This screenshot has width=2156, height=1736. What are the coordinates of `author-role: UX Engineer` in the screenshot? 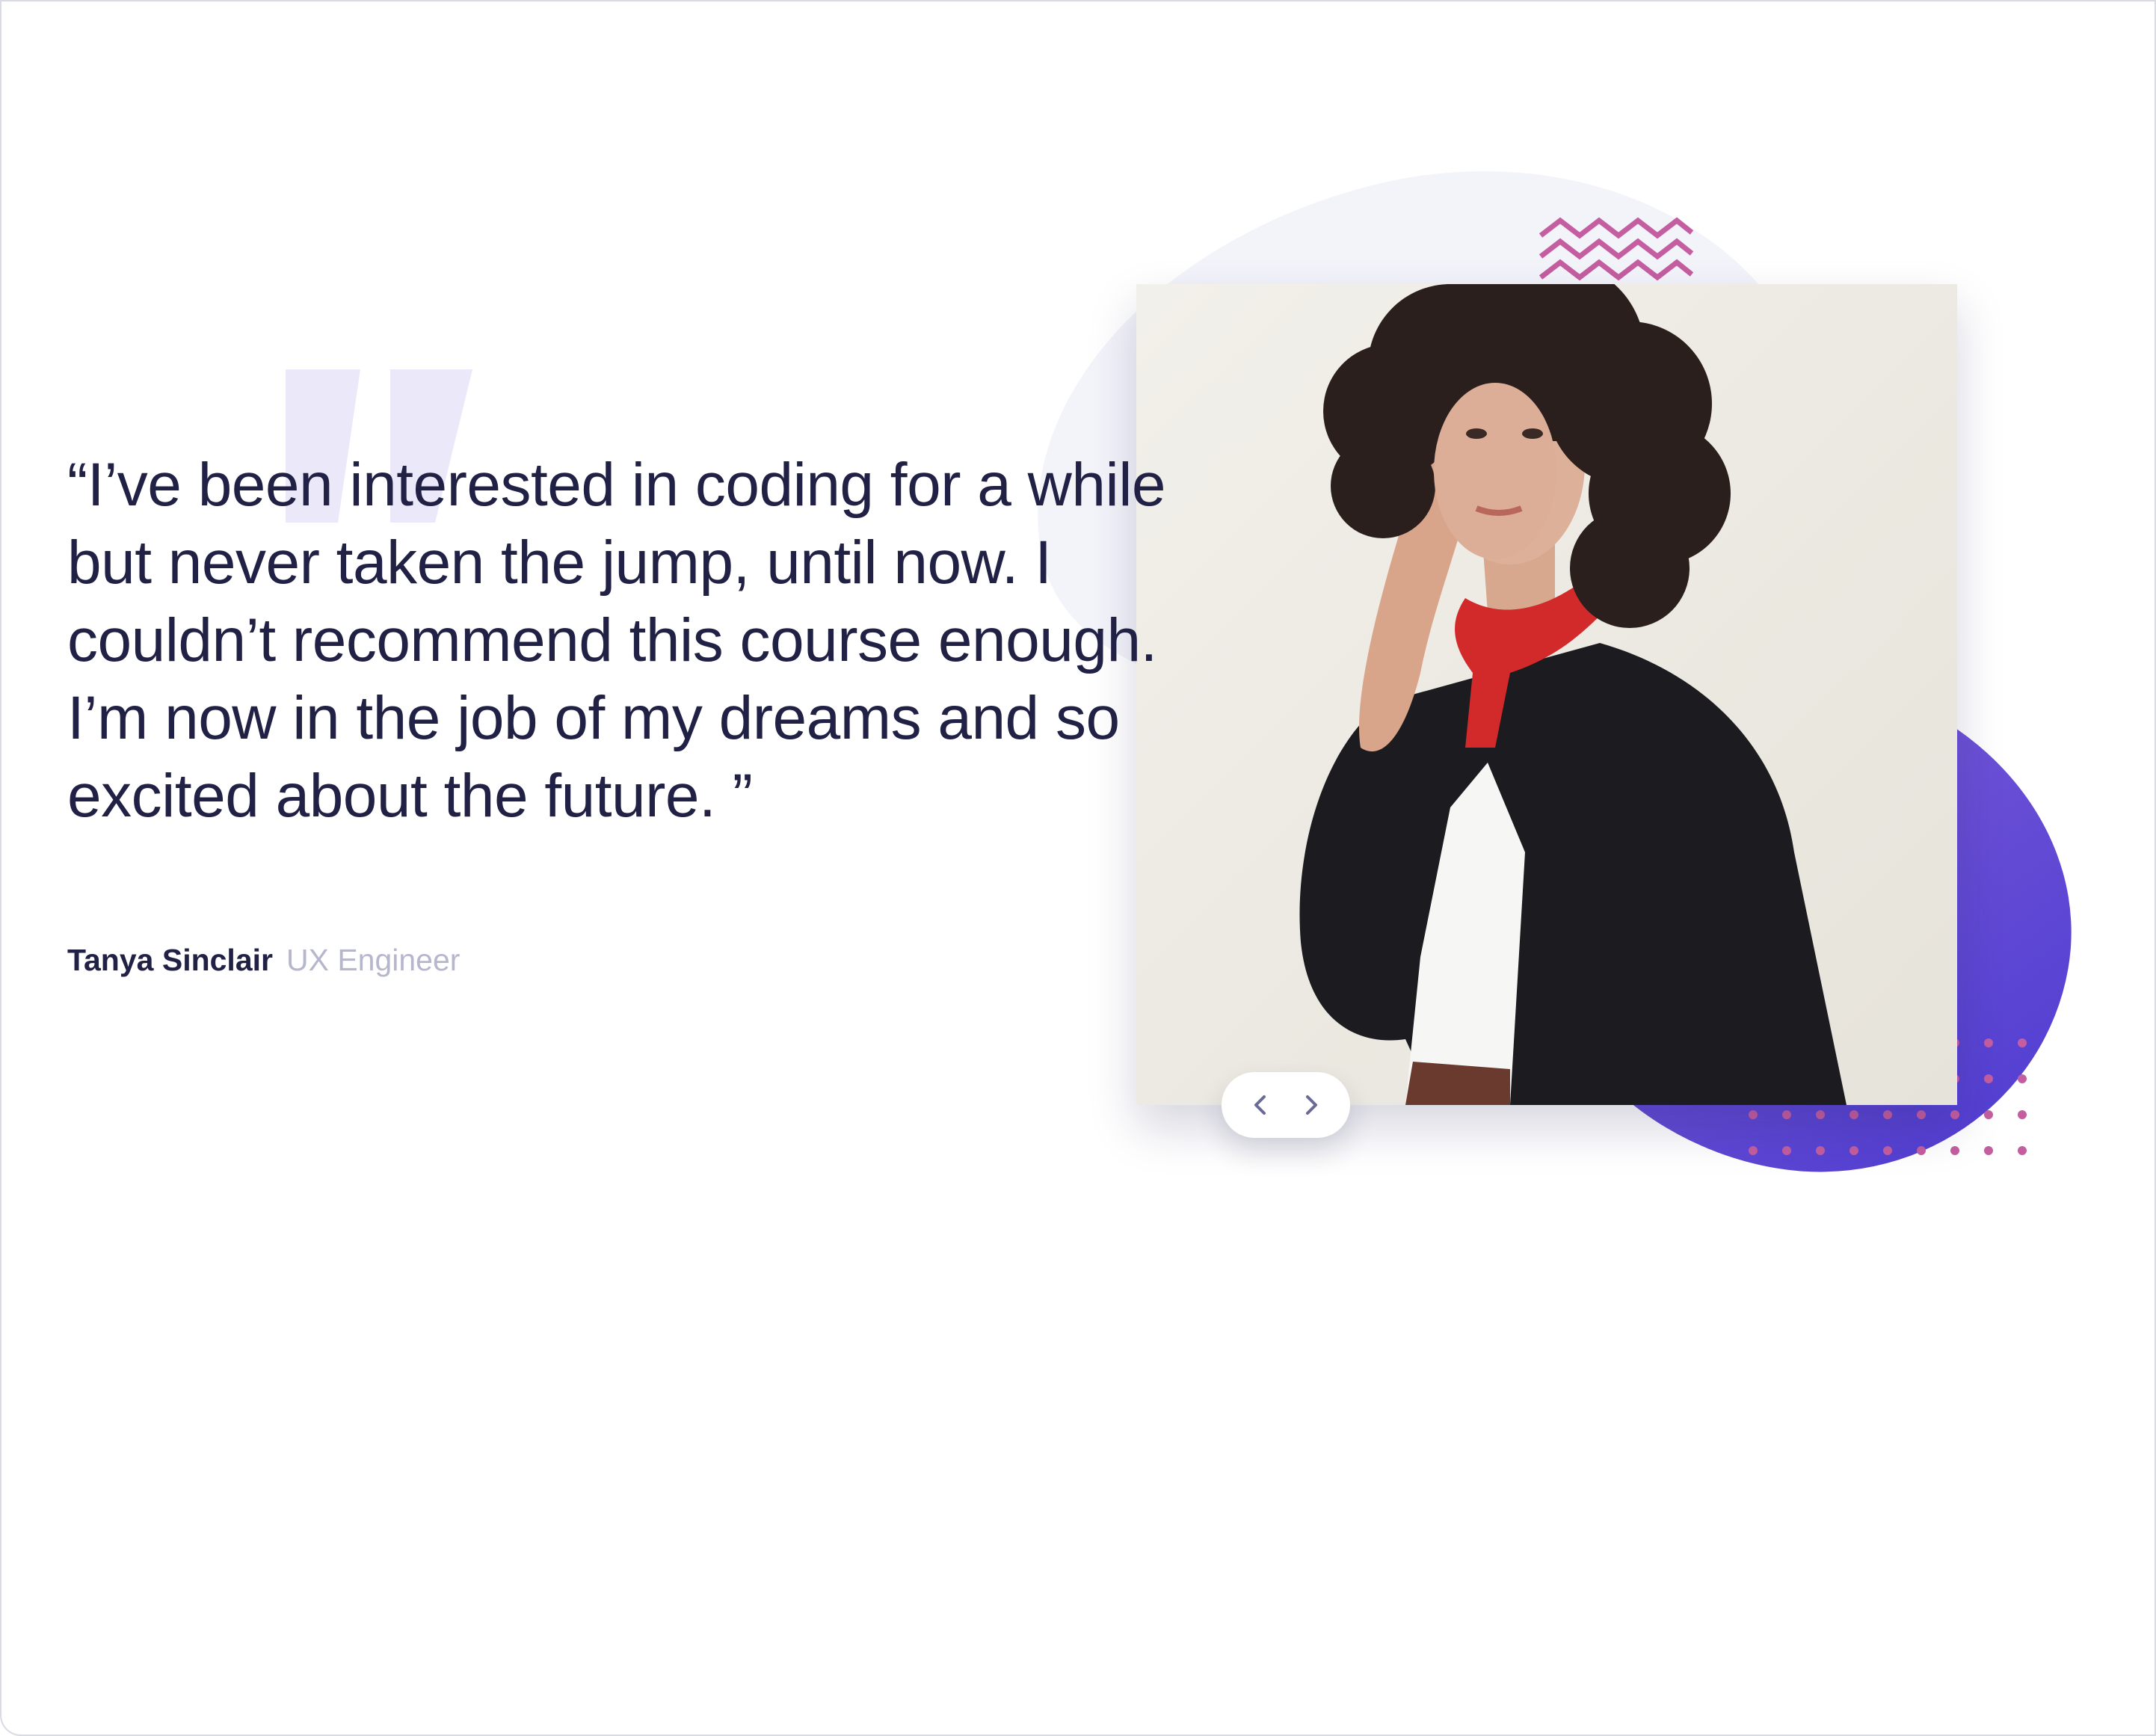 It's located at (373, 960).